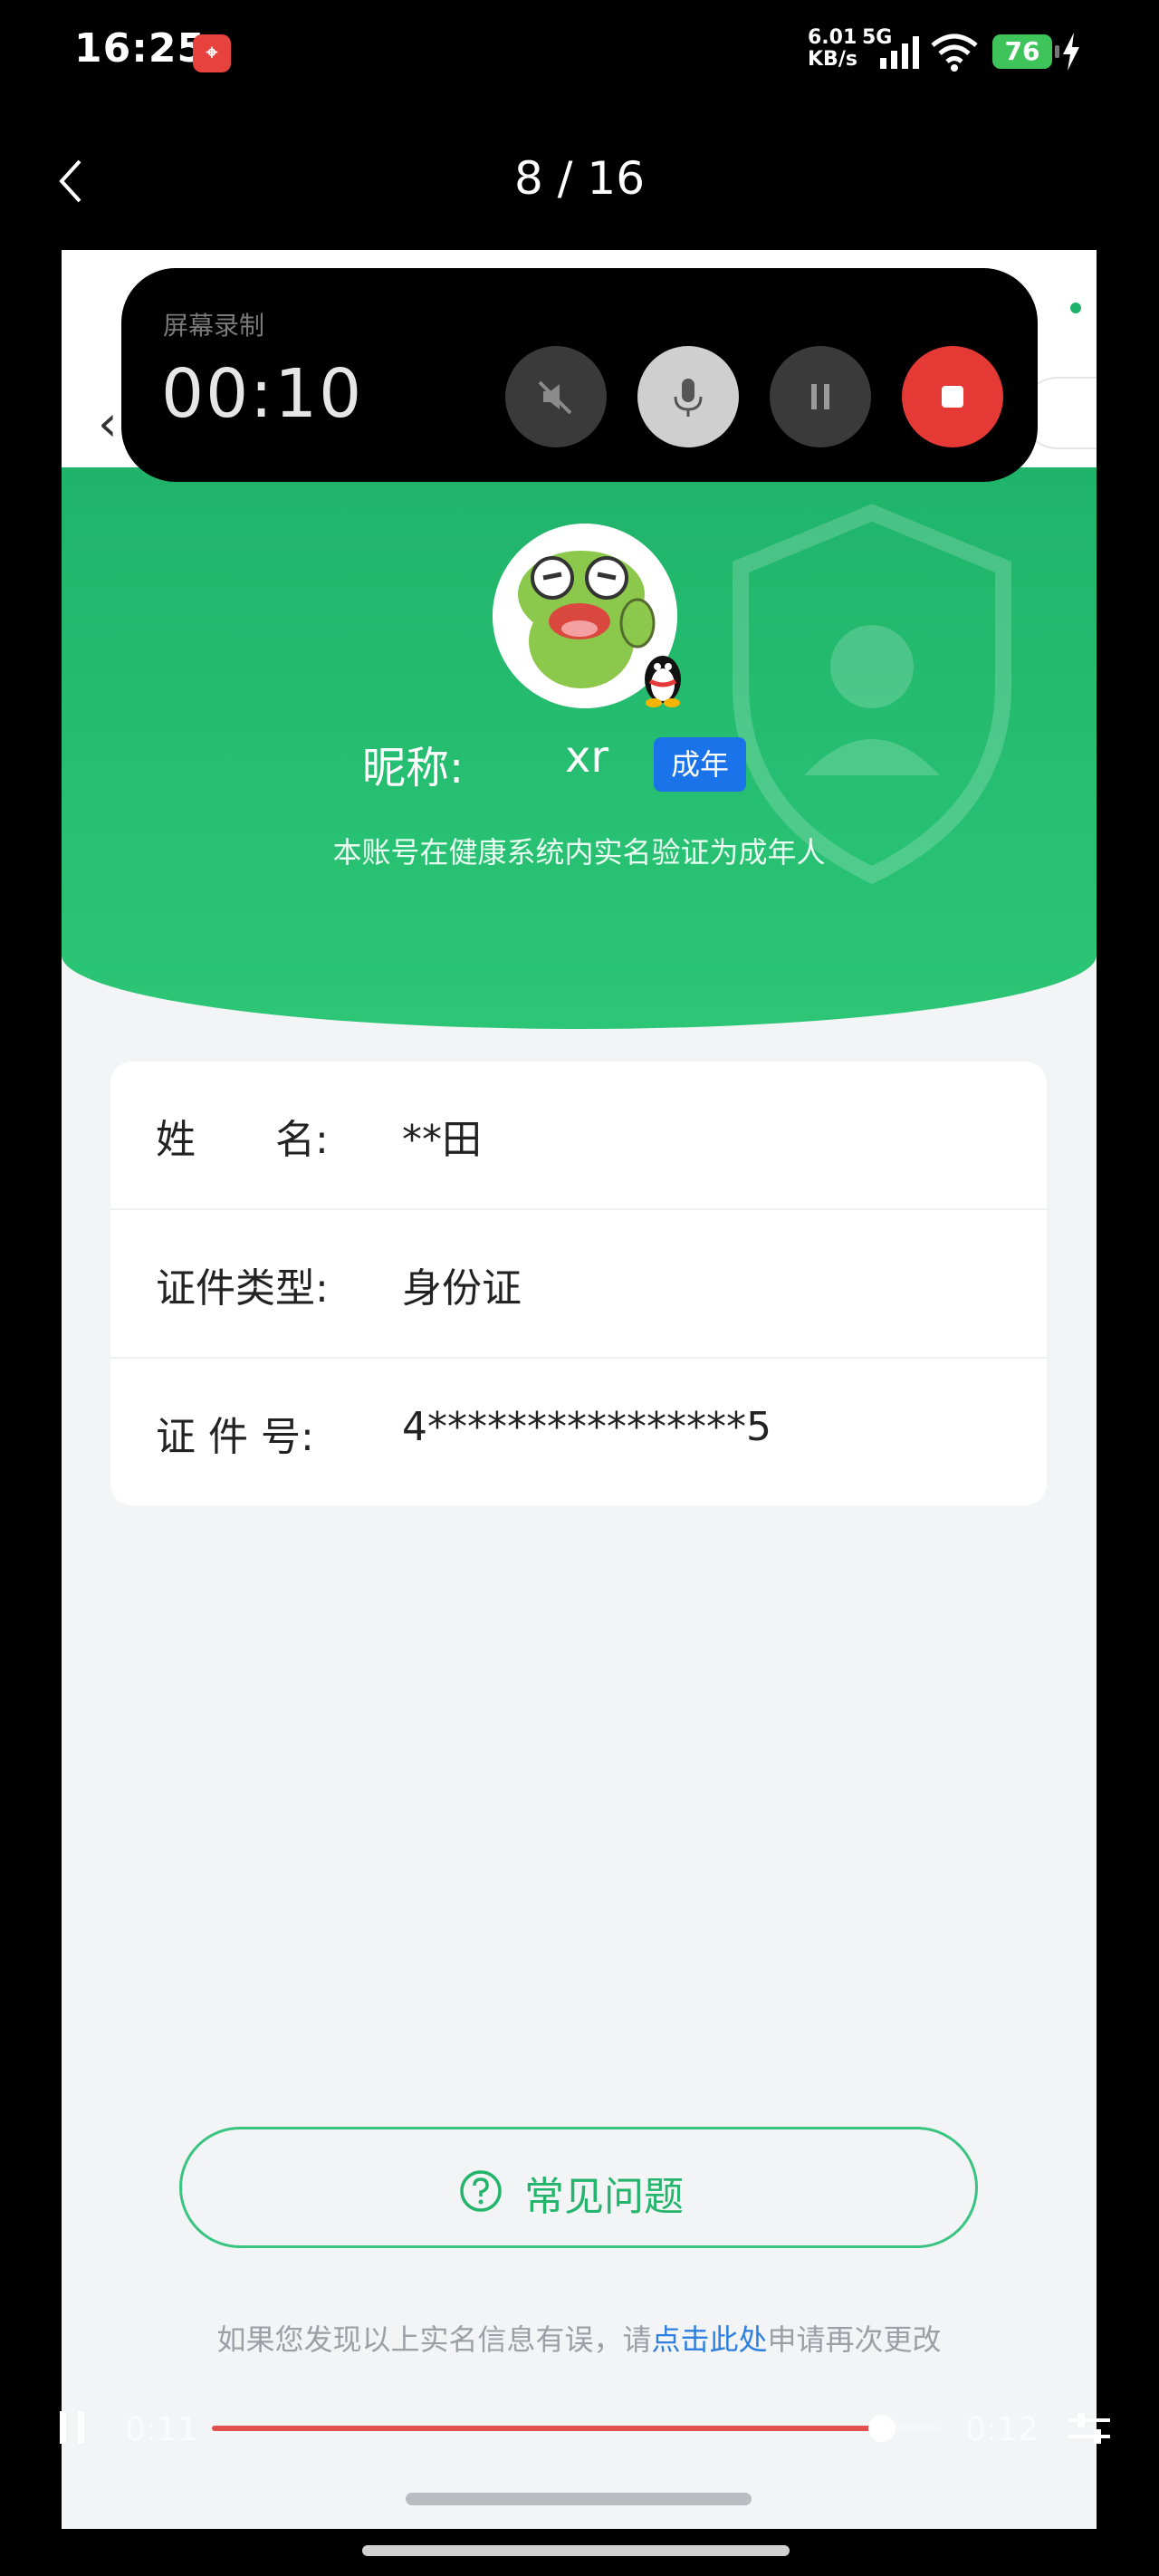 This screenshot has height=2576, width=1159. I want to click on info-label: 证件类型:, so click(242, 1288).